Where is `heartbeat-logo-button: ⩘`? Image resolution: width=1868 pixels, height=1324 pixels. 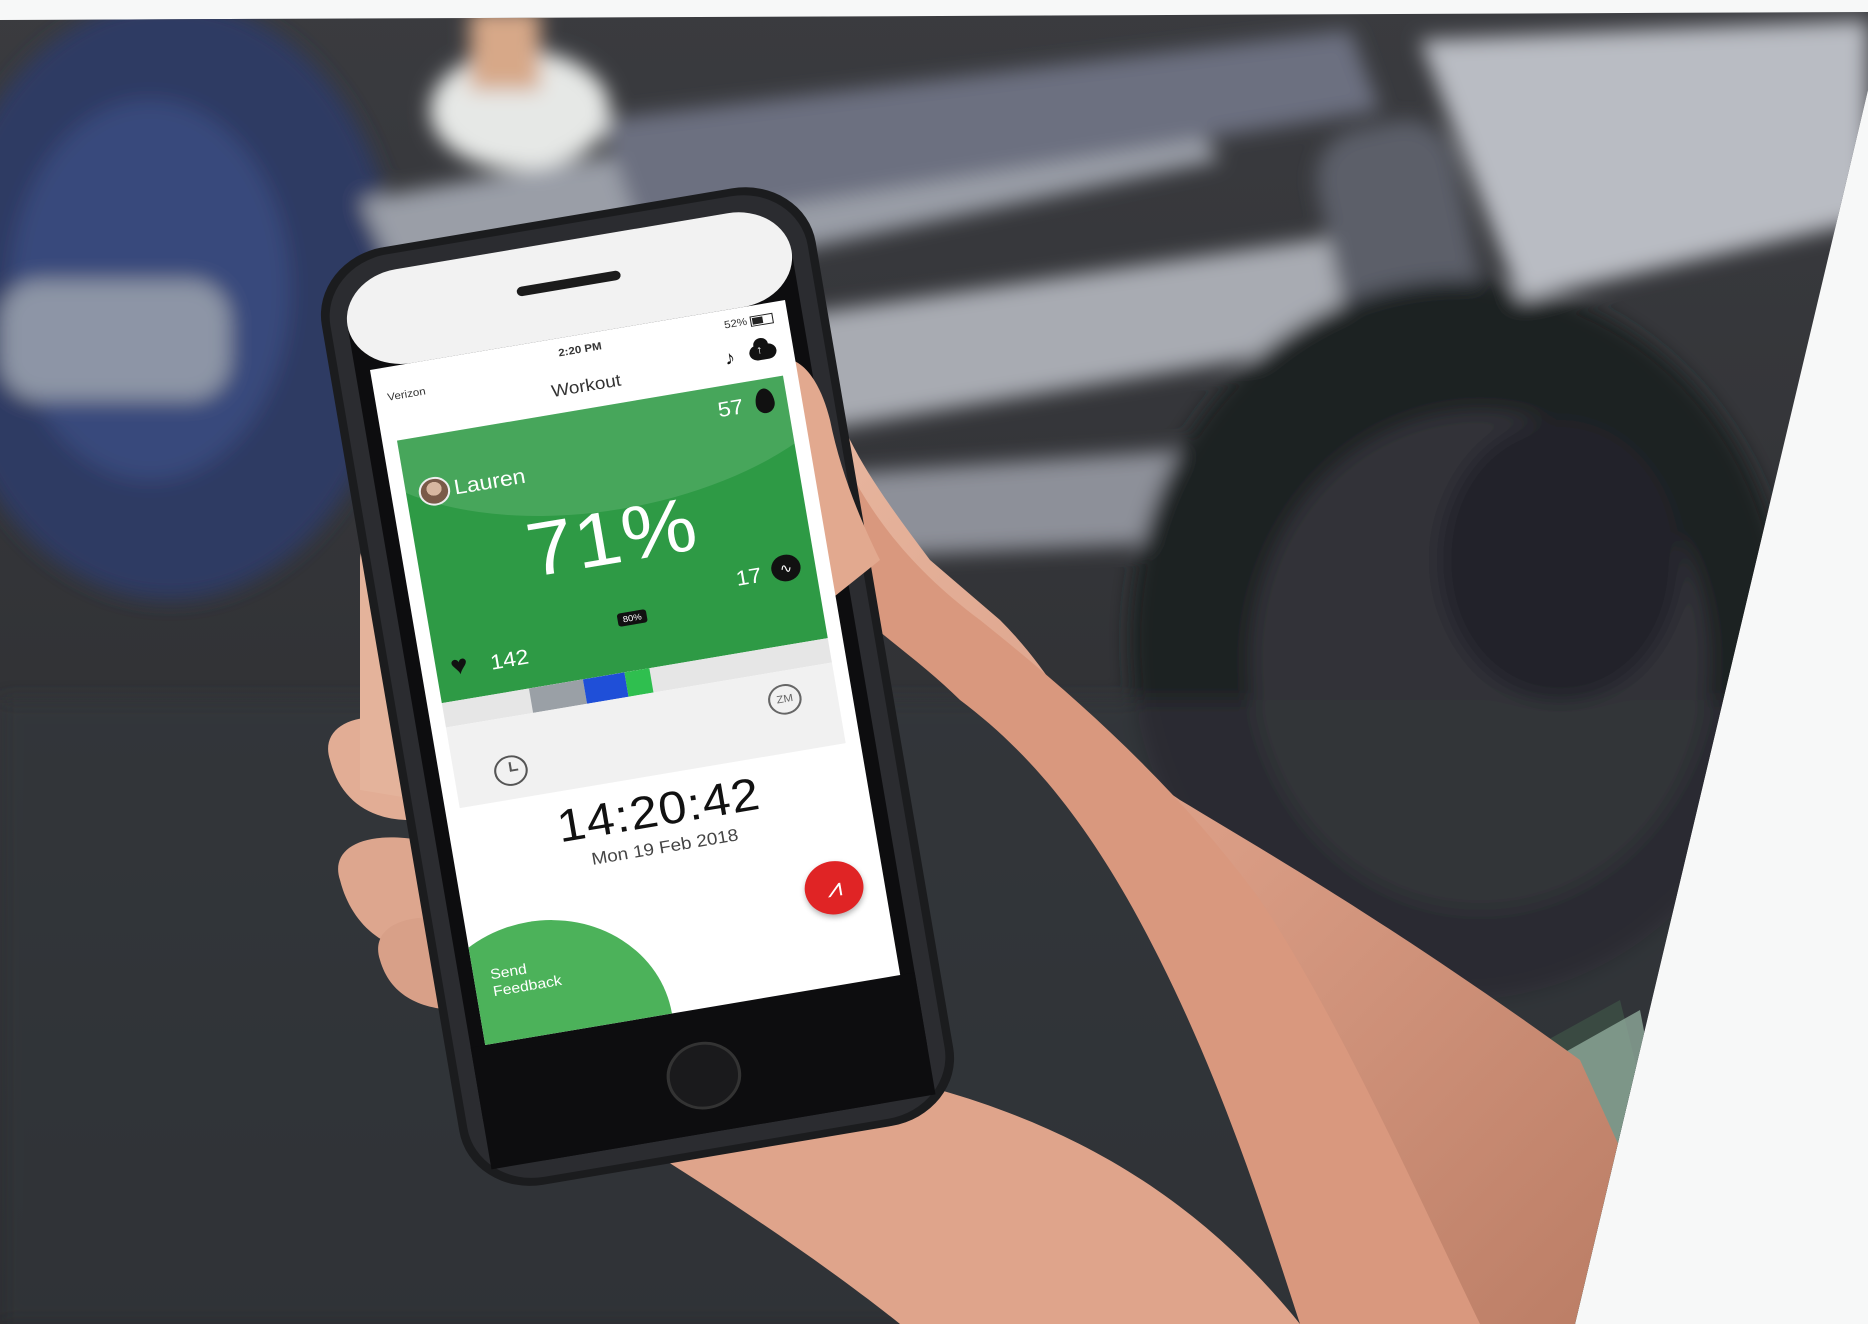
heartbeat-logo-button: ⩘ is located at coordinates (834, 887).